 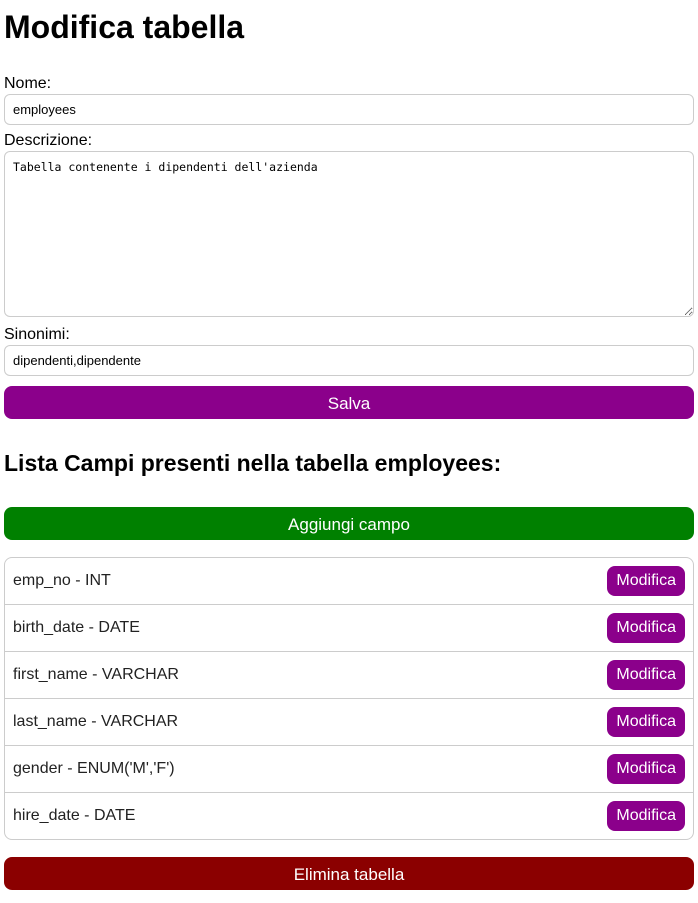 I want to click on description-label: Descrizione:, so click(x=48, y=140).